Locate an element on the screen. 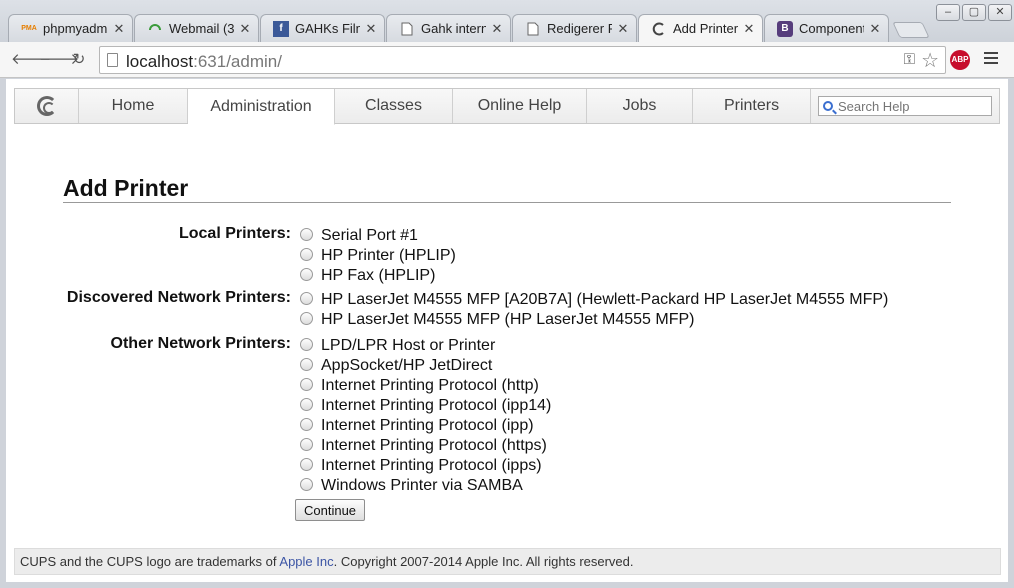 Image resolution: width=1014 pixels, height=588 pixels. back-arrow-icon: 🡐 is located at coordinates (31, 60).